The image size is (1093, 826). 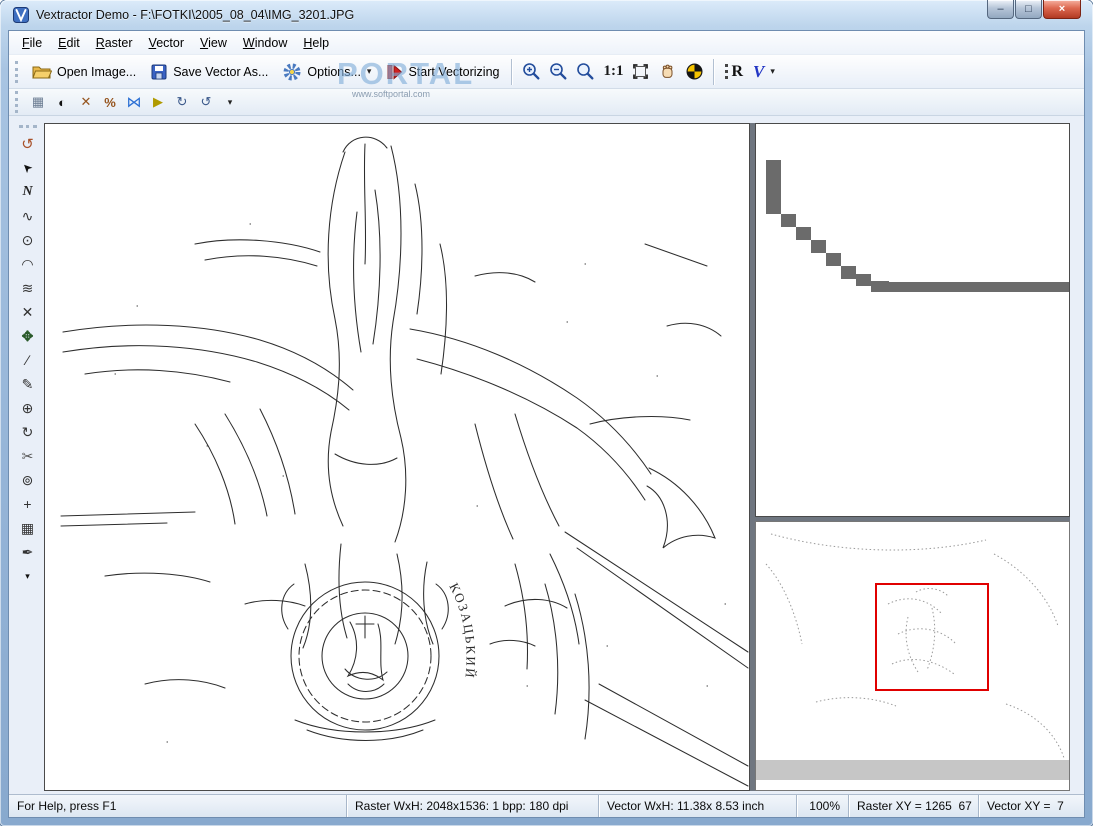 What do you see at coordinates (28, 432) in the screenshot?
I see `rotate-tool-icon: ↻` at bounding box center [28, 432].